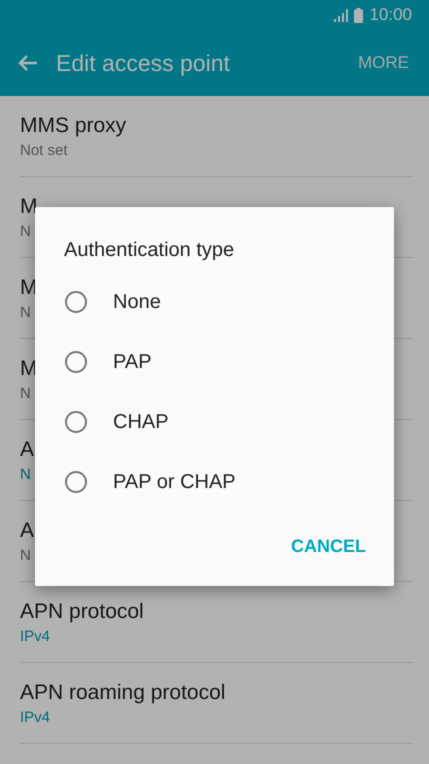  What do you see at coordinates (44, 150) in the screenshot?
I see `setting-value: Not set` at bounding box center [44, 150].